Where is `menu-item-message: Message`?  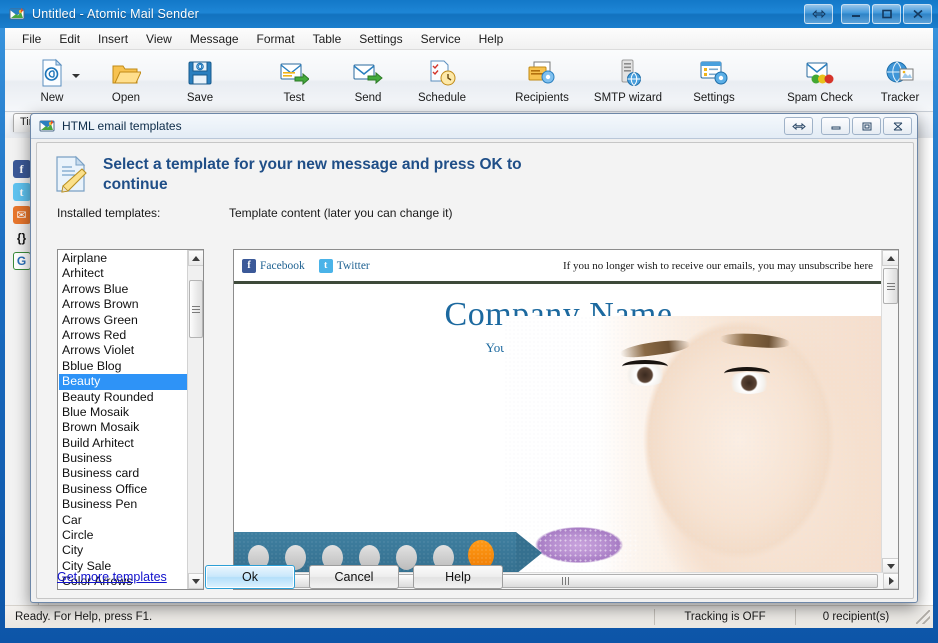
menu-item-message: Message is located at coordinates (214, 39).